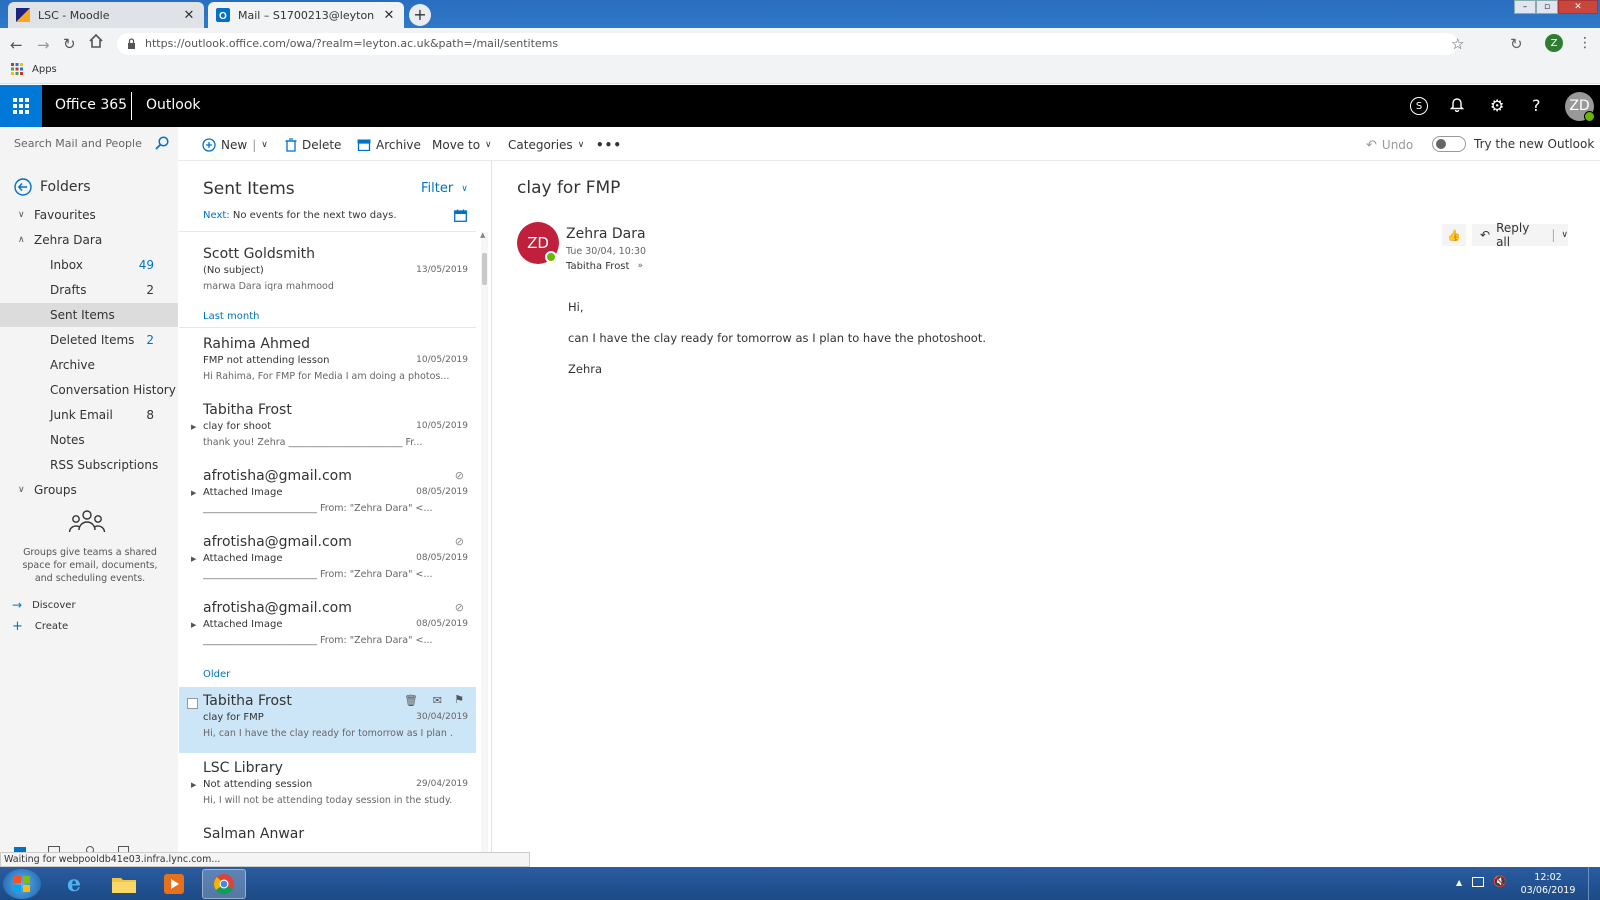  I want to click on start-button, so click(22, 884).